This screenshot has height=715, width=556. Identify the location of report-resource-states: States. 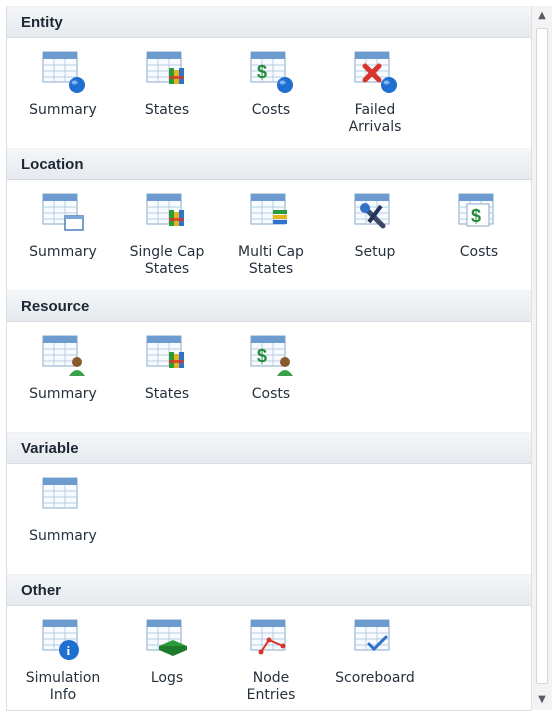
(167, 377).